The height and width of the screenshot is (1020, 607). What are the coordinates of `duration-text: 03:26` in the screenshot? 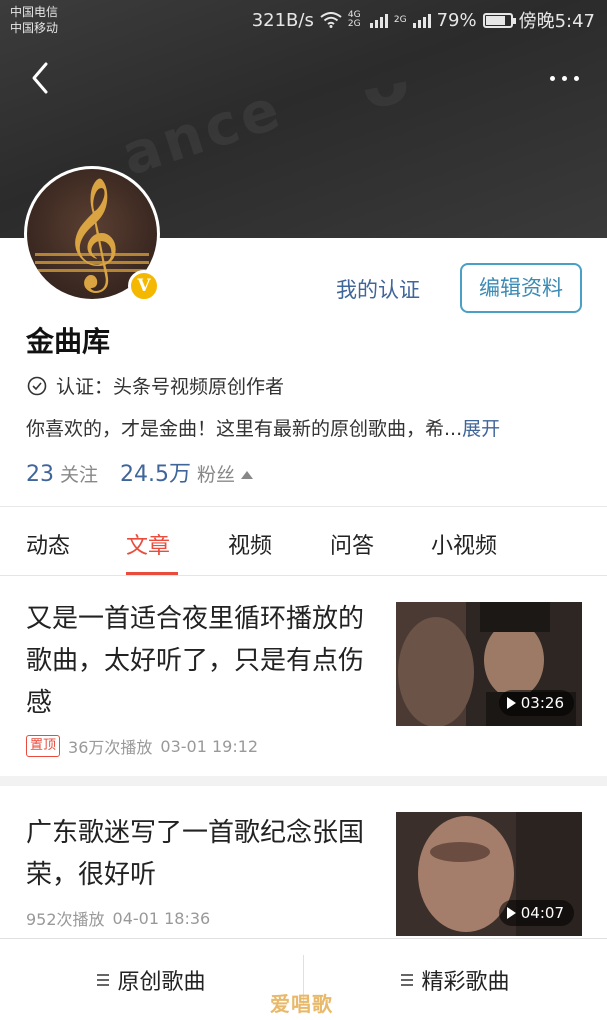 It's located at (542, 703).